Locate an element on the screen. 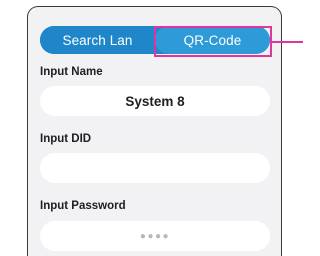 The width and height of the screenshot is (320, 256). tab-search-lan: Search Lan is located at coordinates (97, 40).